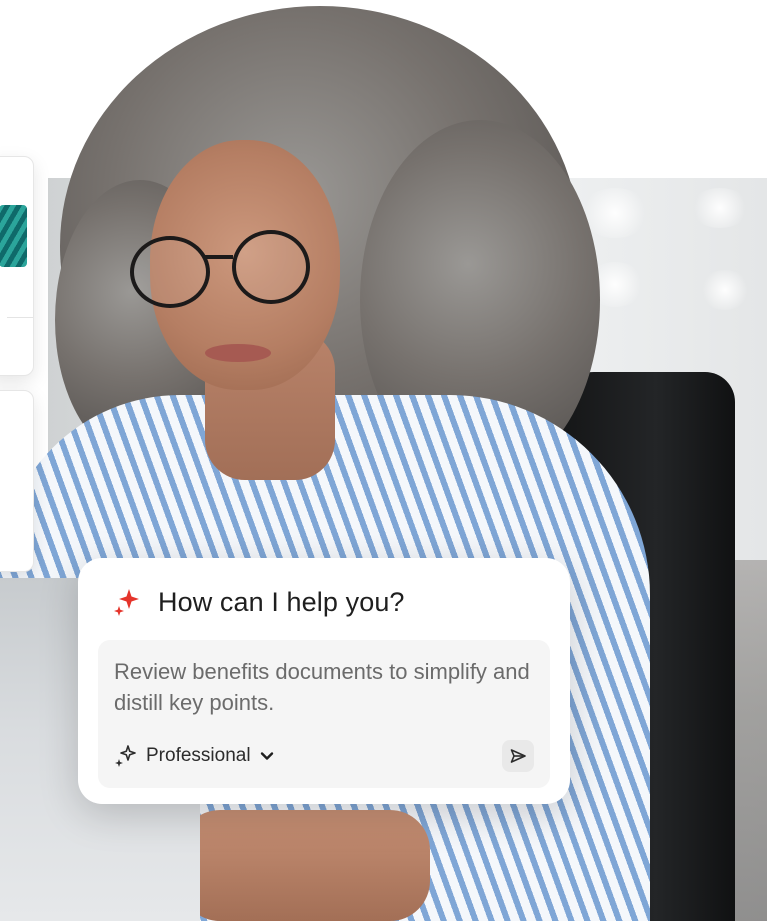 The height and width of the screenshot is (921, 767). I want to click on tone-dropdown: Professional, so click(194, 756).